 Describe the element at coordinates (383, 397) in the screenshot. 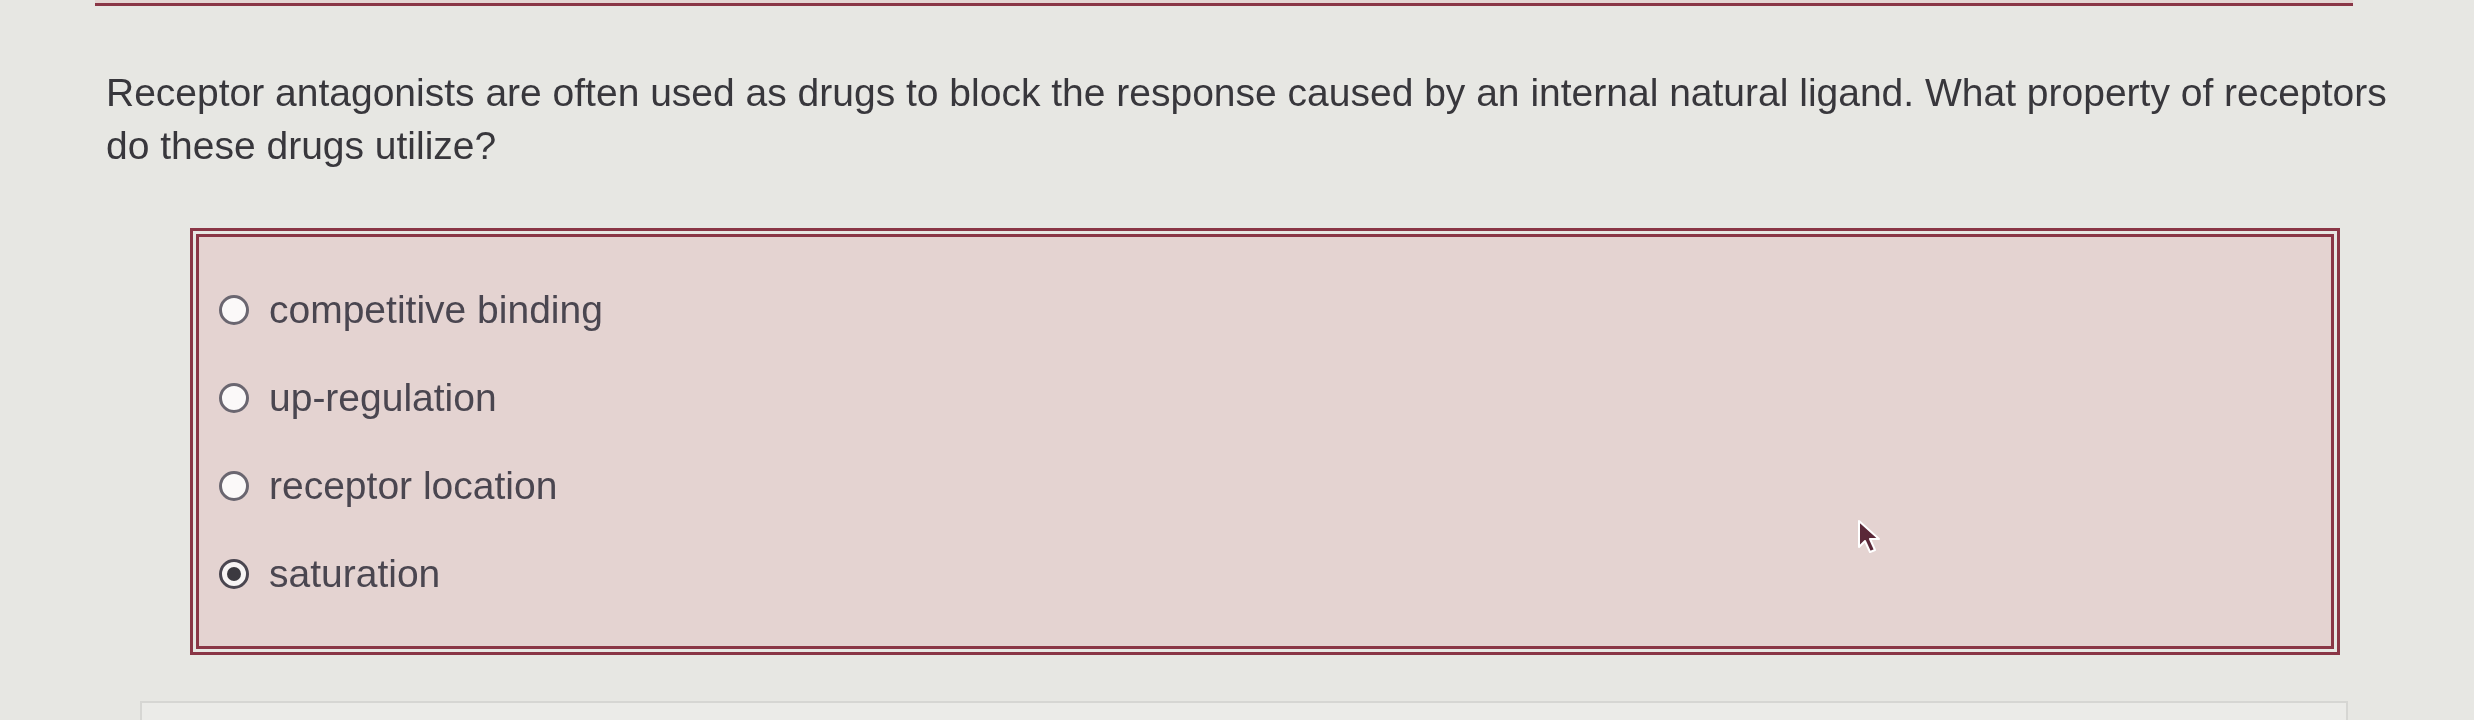

I see `option-label: up-regulation` at that location.